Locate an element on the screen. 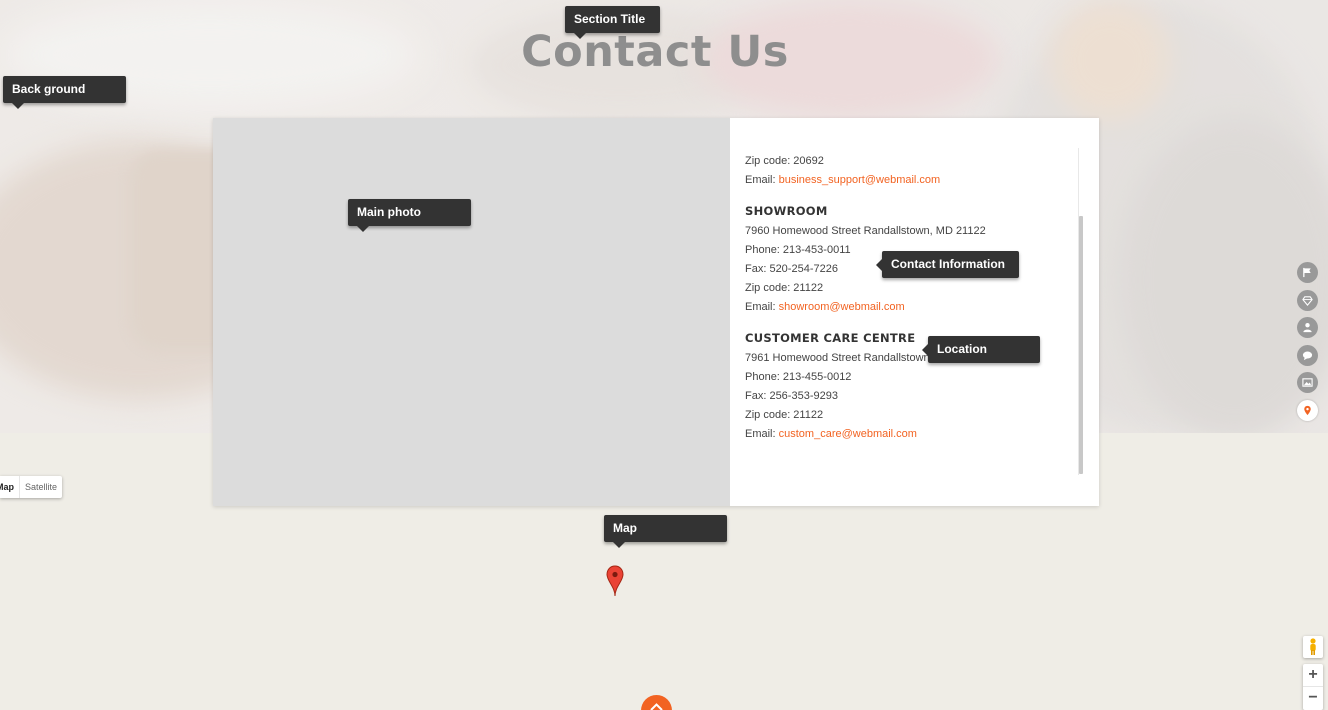 This screenshot has height=710, width=1328. side-nav-item-image is located at coordinates (1307, 383).